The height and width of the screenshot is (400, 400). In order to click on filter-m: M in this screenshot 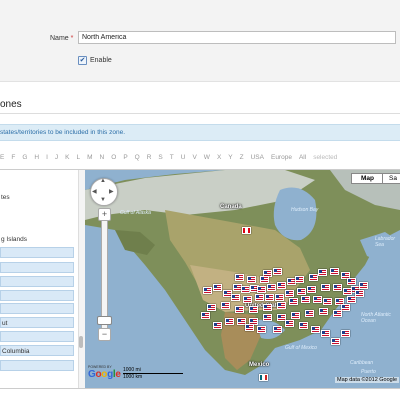, I will do `click(89, 157)`.